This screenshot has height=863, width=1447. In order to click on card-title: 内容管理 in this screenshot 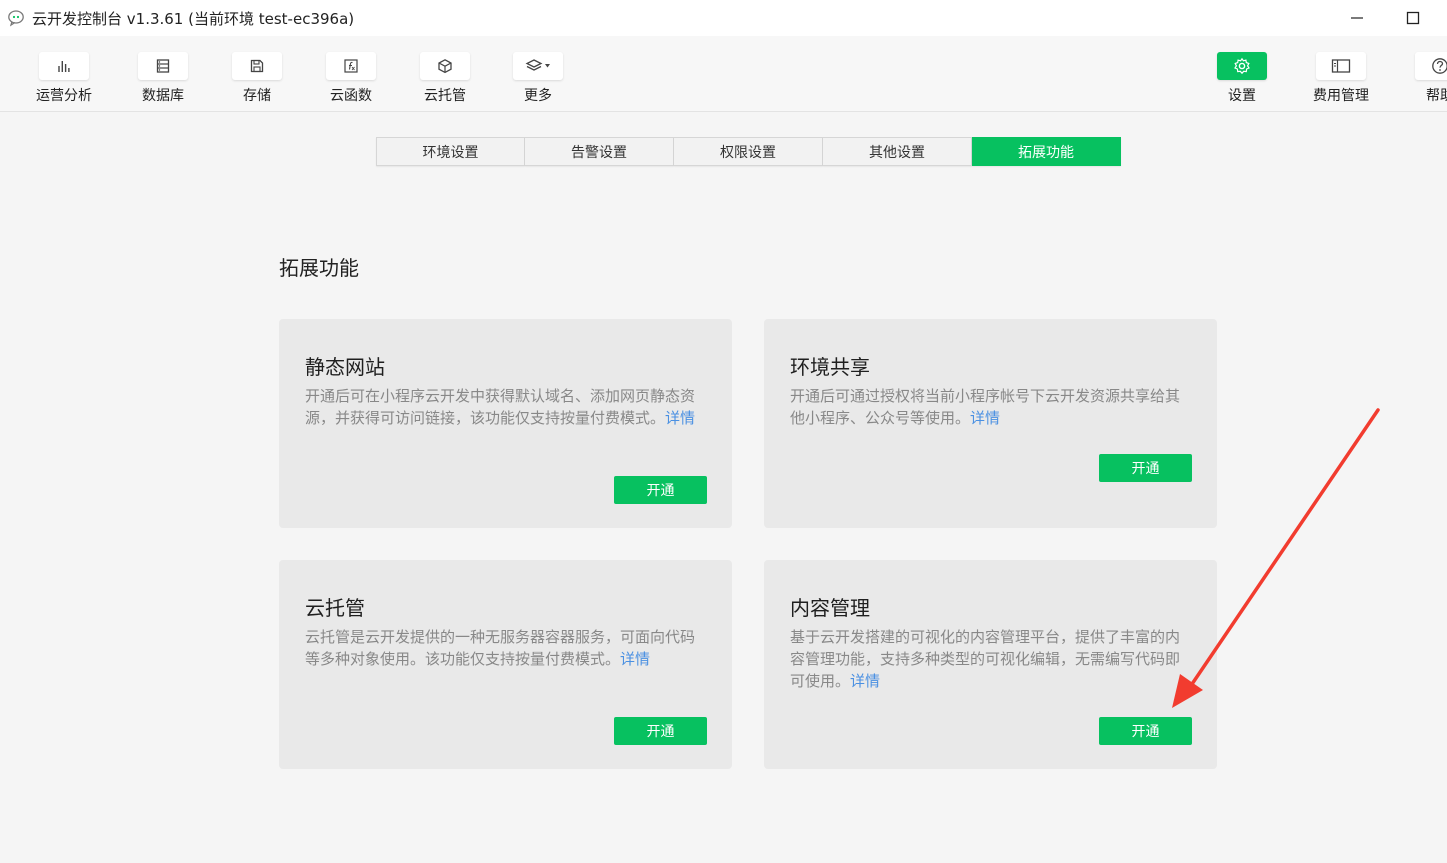, I will do `click(830, 608)`.